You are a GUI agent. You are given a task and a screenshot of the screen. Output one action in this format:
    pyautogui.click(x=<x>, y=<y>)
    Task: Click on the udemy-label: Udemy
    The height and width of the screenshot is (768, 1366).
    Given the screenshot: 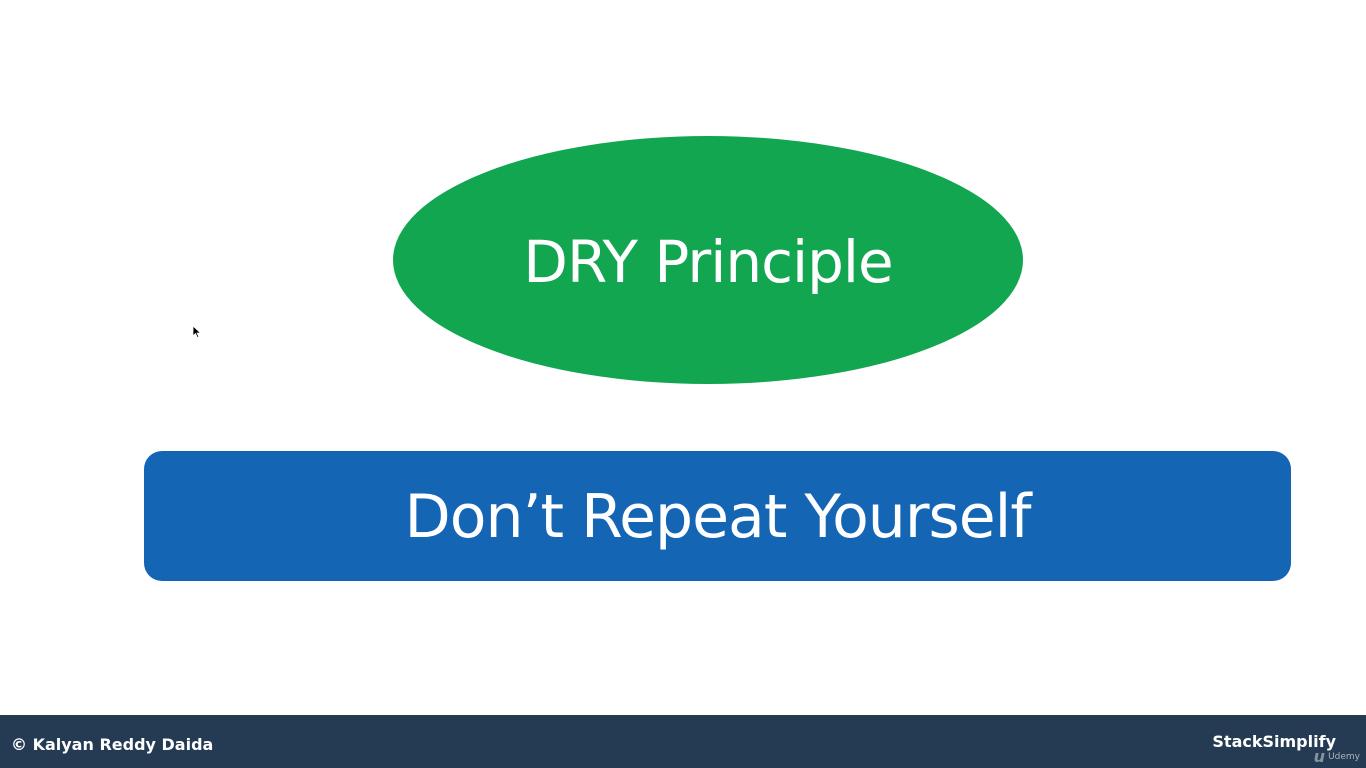 What is the action you would take?
    pyautogui.click(x=1344, y=756)
    